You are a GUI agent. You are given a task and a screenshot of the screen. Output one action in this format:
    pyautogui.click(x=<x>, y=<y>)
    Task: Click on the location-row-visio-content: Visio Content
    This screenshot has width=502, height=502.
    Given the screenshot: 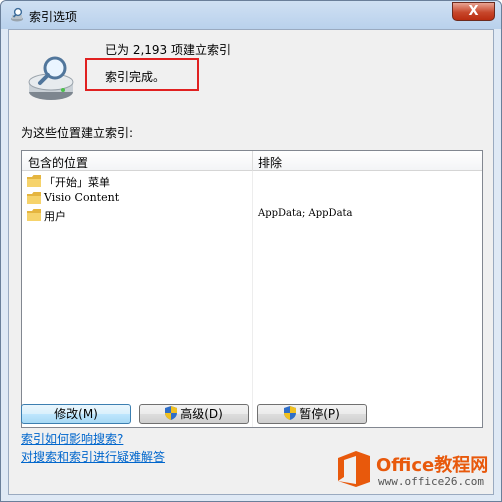 What is the action you would take?
    pyautogui.click(x=253, y=198)
    